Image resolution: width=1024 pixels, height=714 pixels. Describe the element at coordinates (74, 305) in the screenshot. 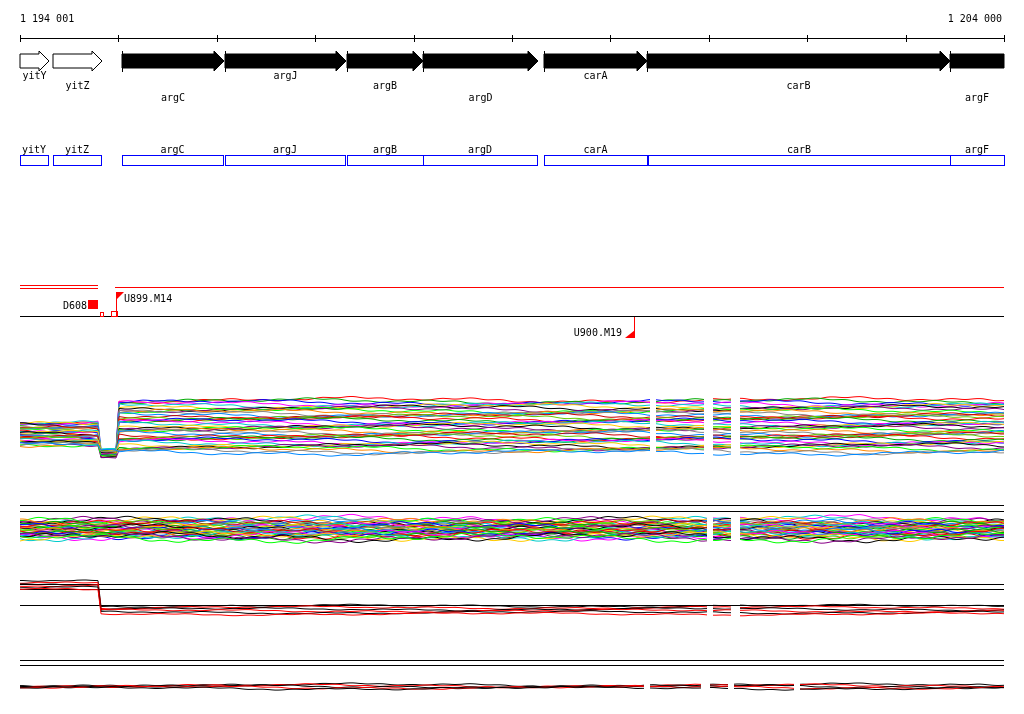

I see `marker-label: D608` at that location.